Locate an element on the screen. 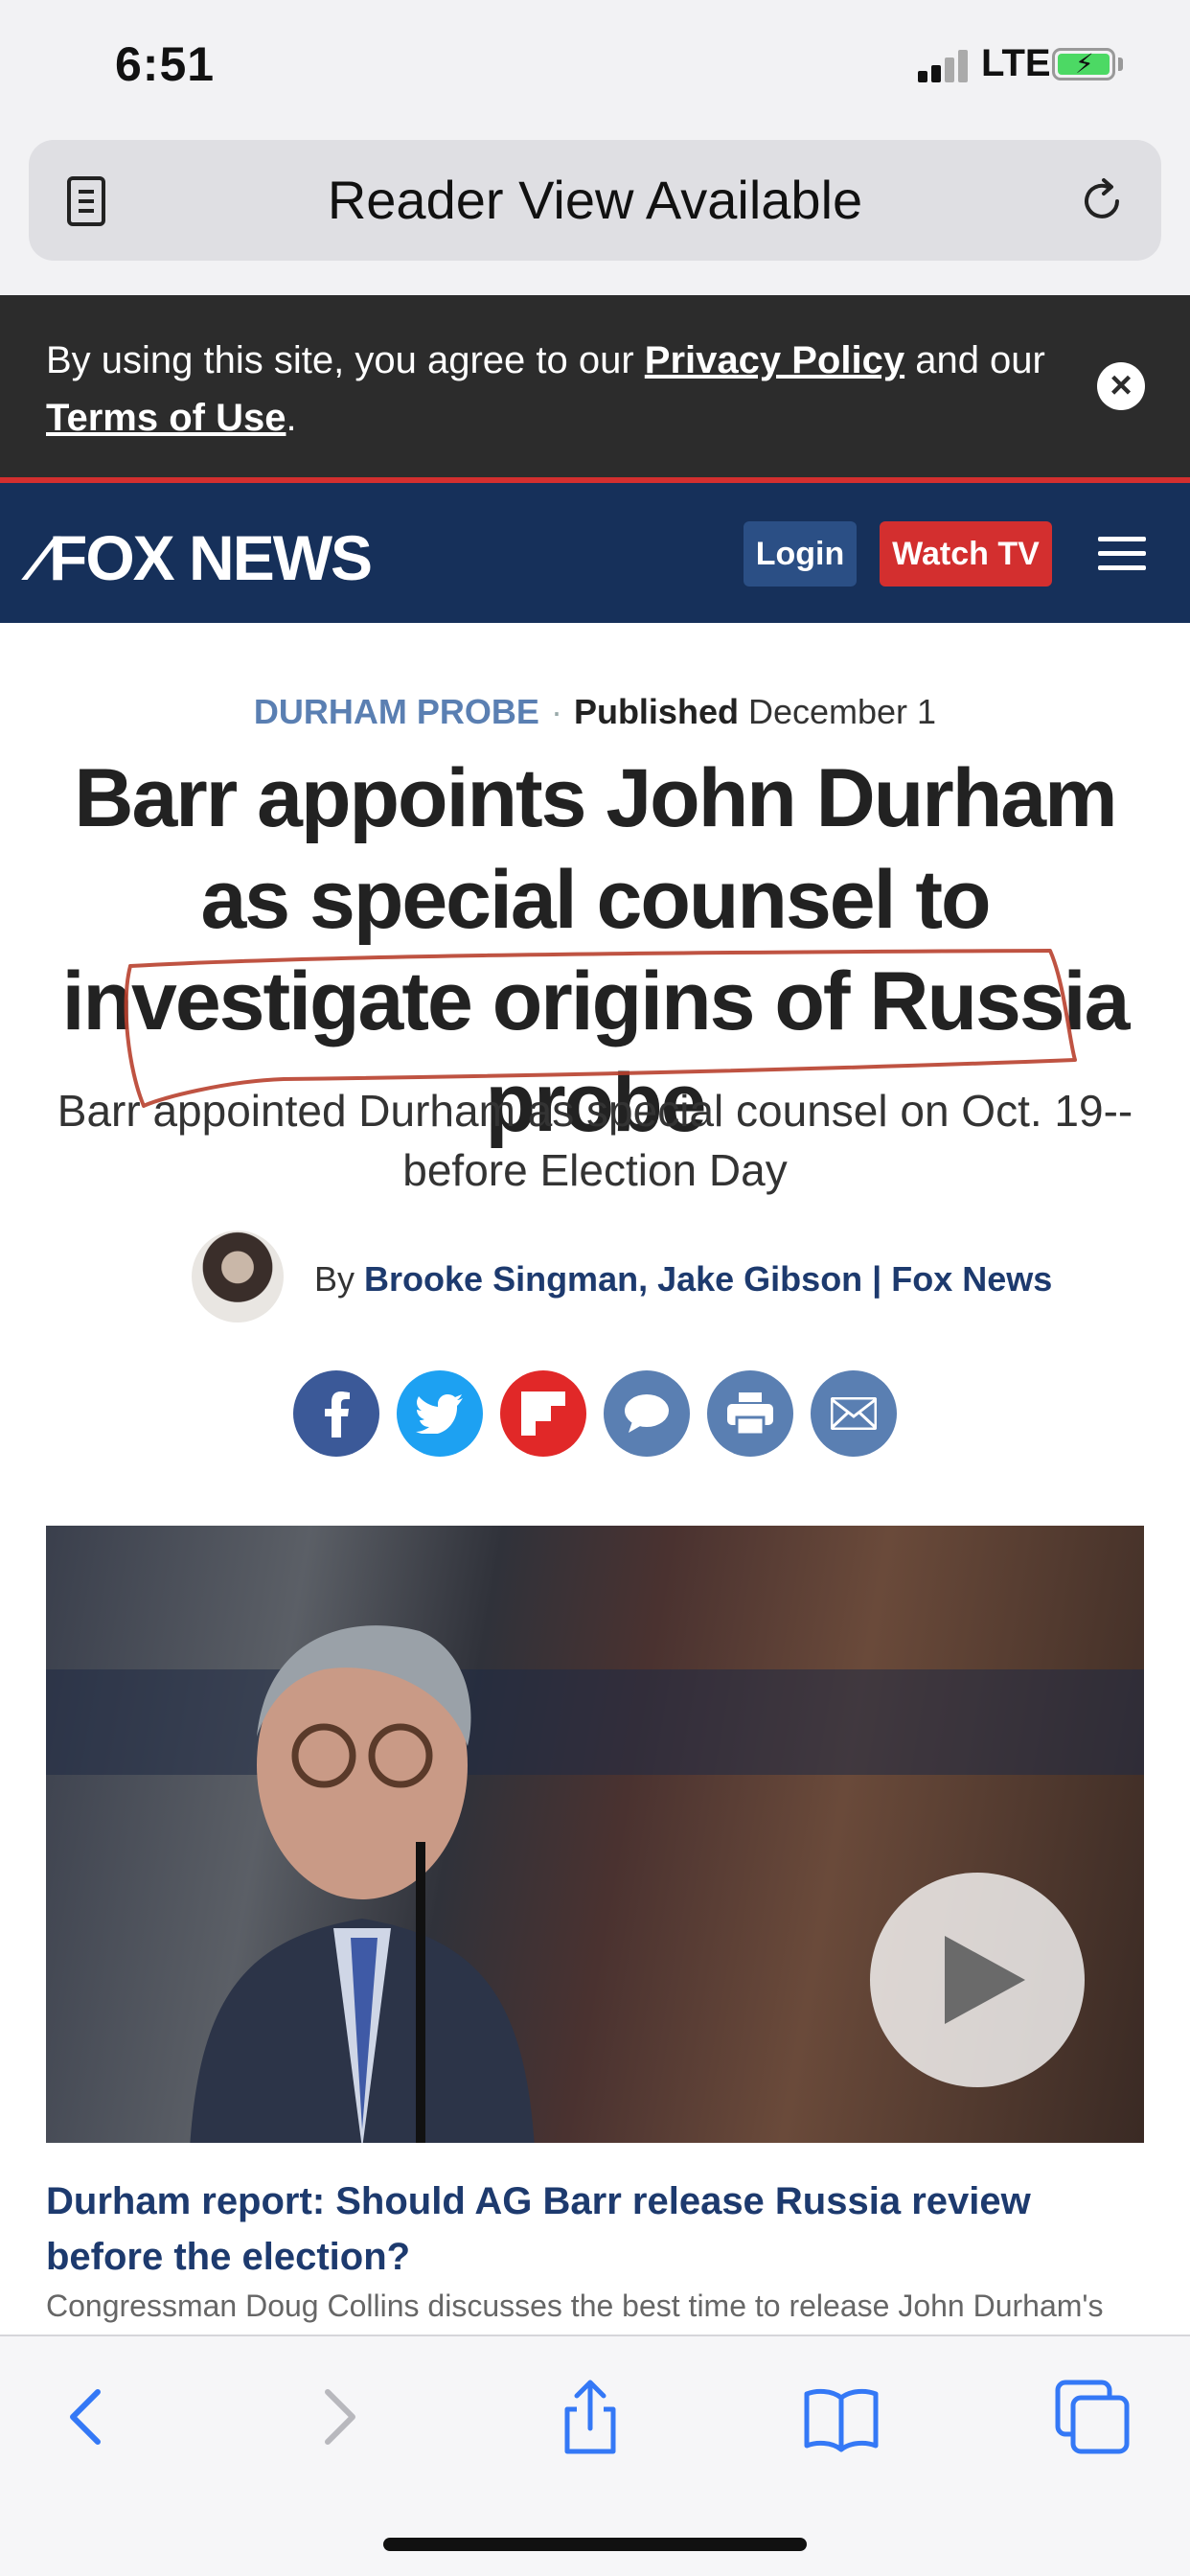 This screenshot has width=1190, height=2576. watch-tv-button: Watch TV is located at coordinates (966, 553).